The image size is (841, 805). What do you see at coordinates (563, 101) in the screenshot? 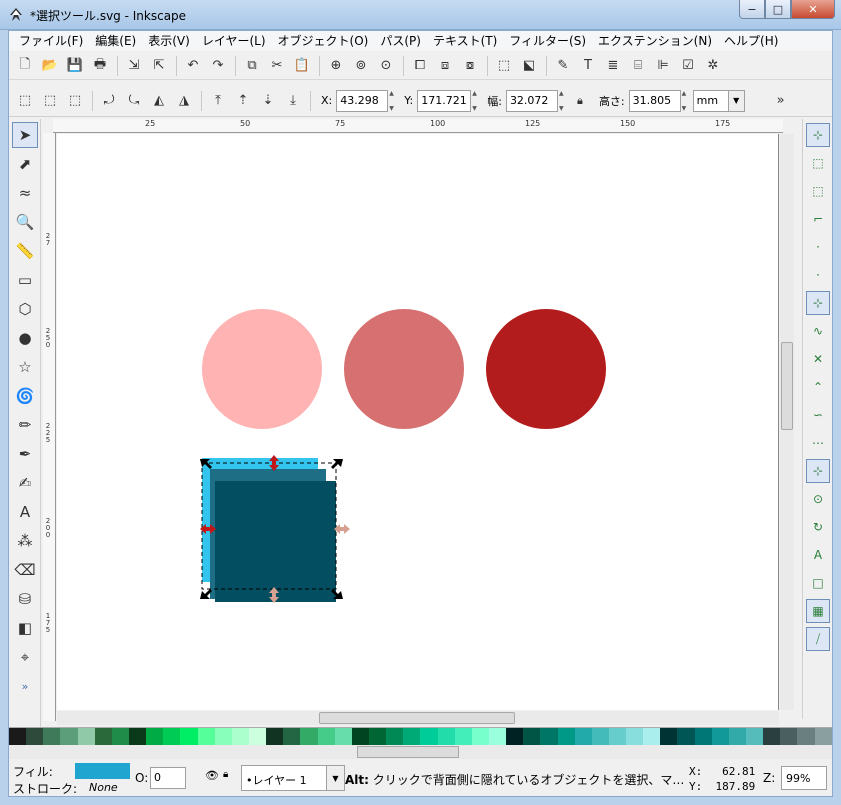
I see `width-spin-arrows: ▲ ▼` at bounding box center [563, 101].